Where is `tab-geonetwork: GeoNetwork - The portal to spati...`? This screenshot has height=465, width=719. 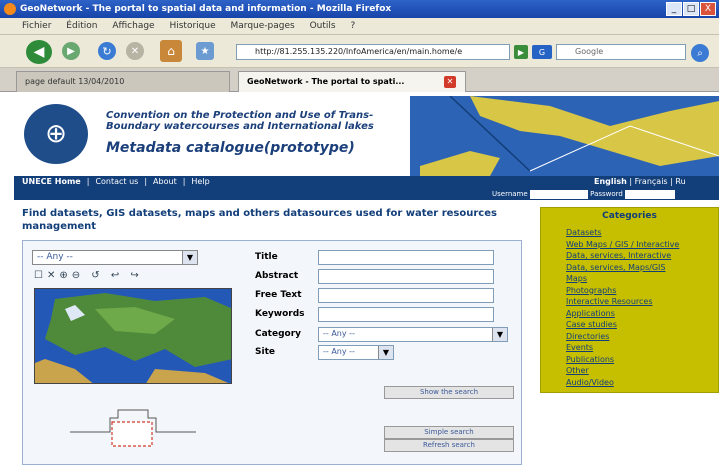 tab-geonetwork: GeoNetwork - The portal to spati... is located at coordinates (352, 81).